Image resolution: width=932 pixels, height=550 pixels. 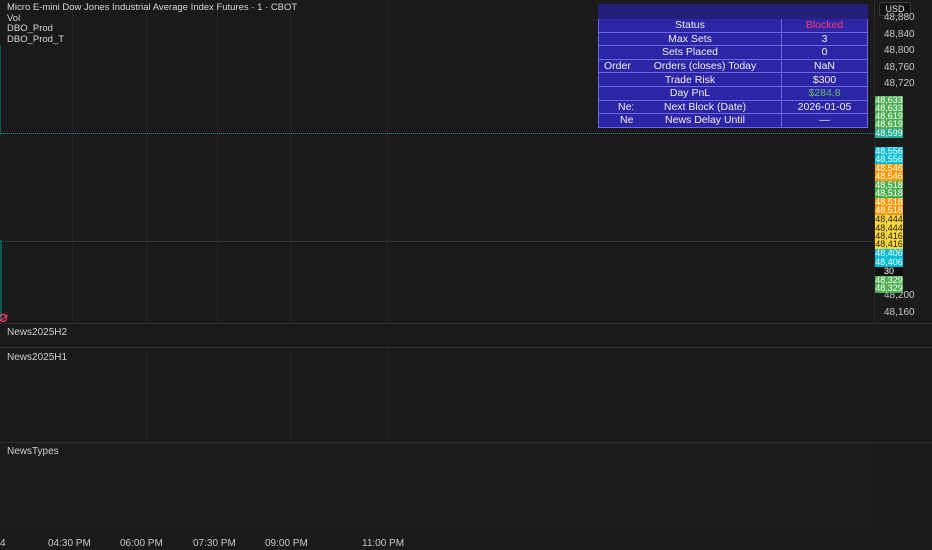 I want to click on table-row: Ne: Next Block (Date) 2026-01-05, so click(x=733, y=107).